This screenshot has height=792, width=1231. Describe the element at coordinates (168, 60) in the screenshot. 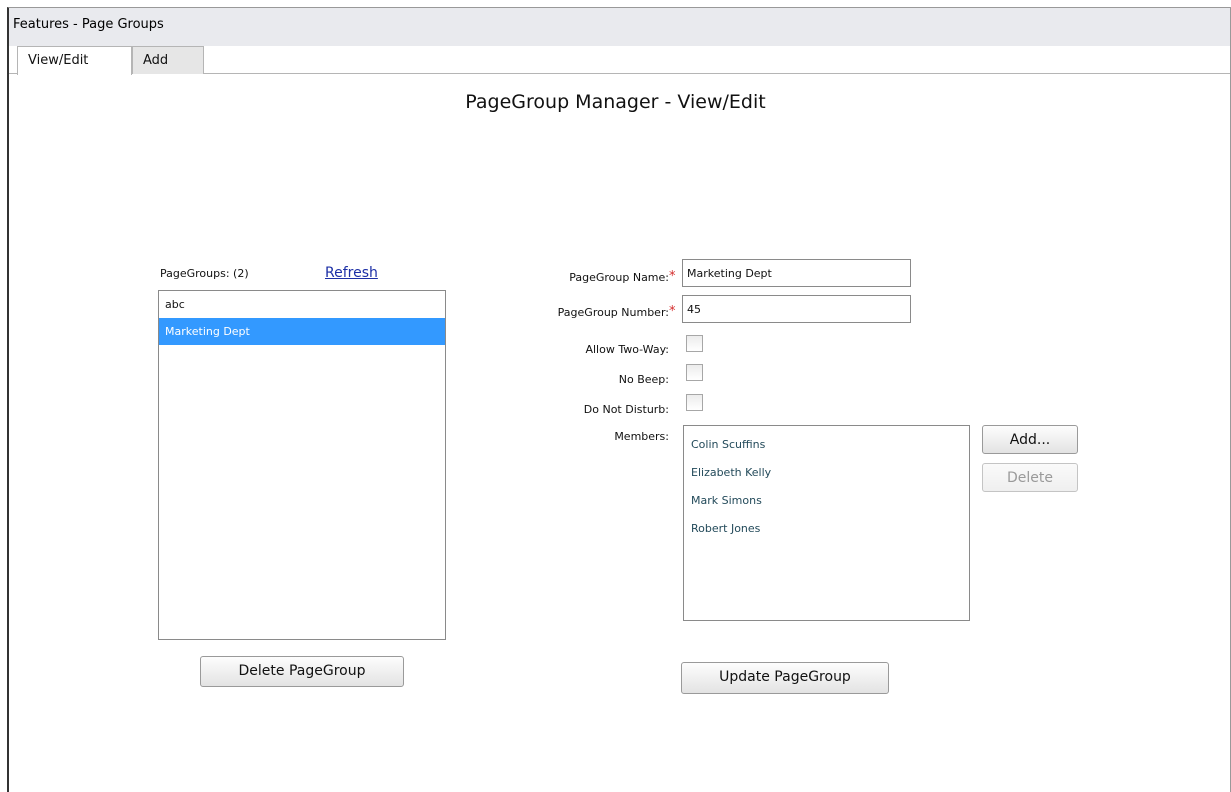

I see `tab-add: Add` at that location.